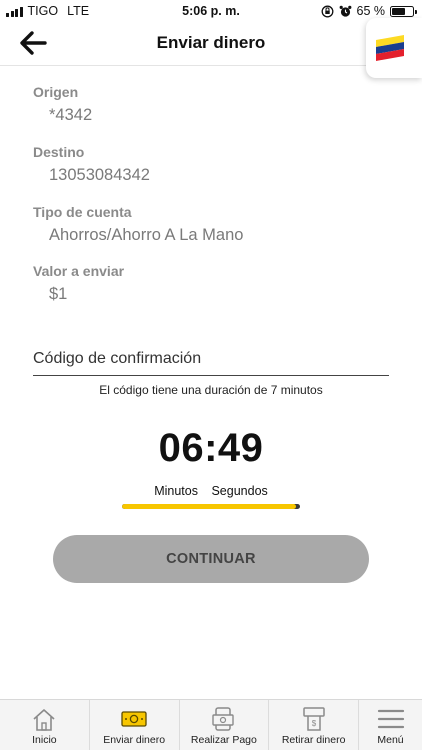 The width and height of the screenshot is (422, 750). What do you see at coordinates (62, 104) in the screenshot?
I see `origin-field: Origen *4342` at bounding box center [62, 104].